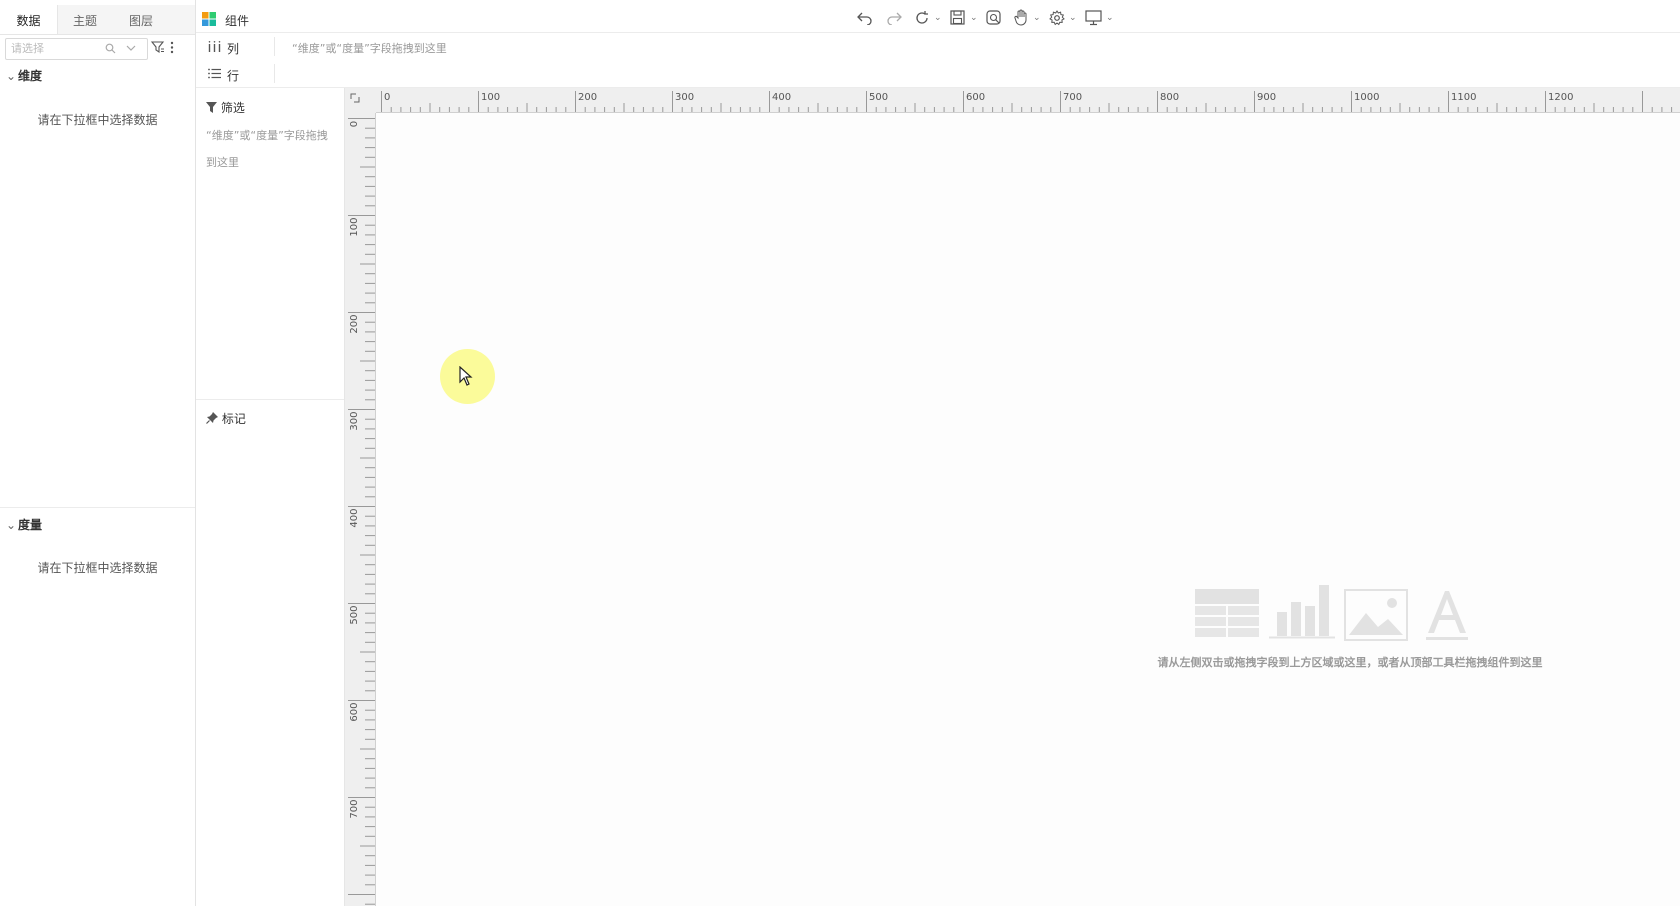 Image resolution: width=1680 pixels, height=906 pixels. What do you see at coordinates (270, 497) in the screenshot?
I see `filter-panel: 筛选 “维度”或“度量”字段拖拽到这里 标记` at bounding box center [270, 497].